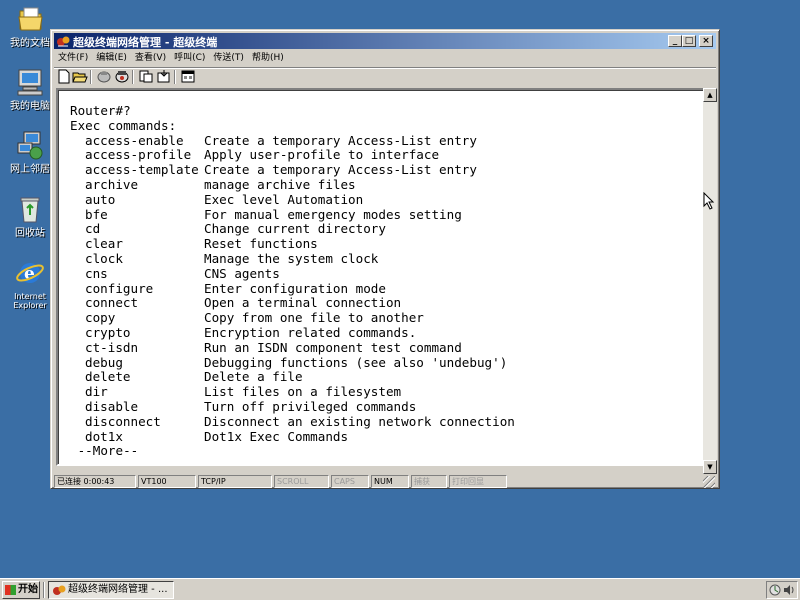 This screenshot has height=600, width=800. Describe the element at coordinates (295, 229) in the screenshot. I see `command-description: Change current directory` at that location.